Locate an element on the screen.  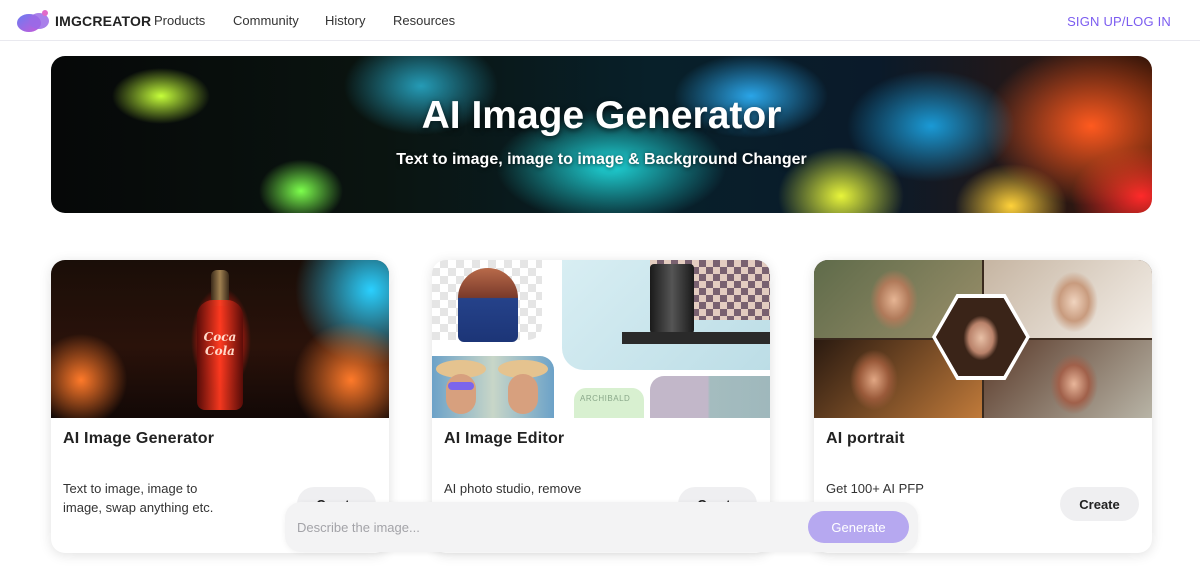
person-figure is located at coordinates (488, 305).